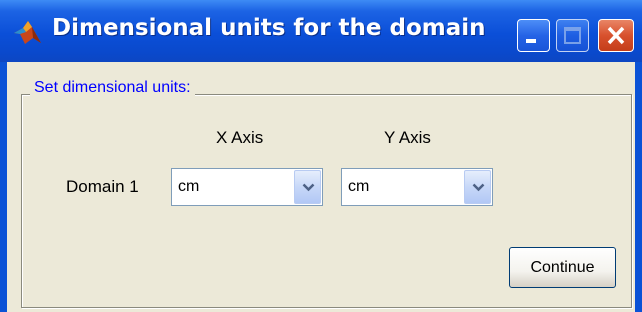 The width and height of the screenshot is (642, 312). What do you see at coordinates (28, 32) in the screenshot?
I see `matlab-app-icon` at bounding box center [28, 32].